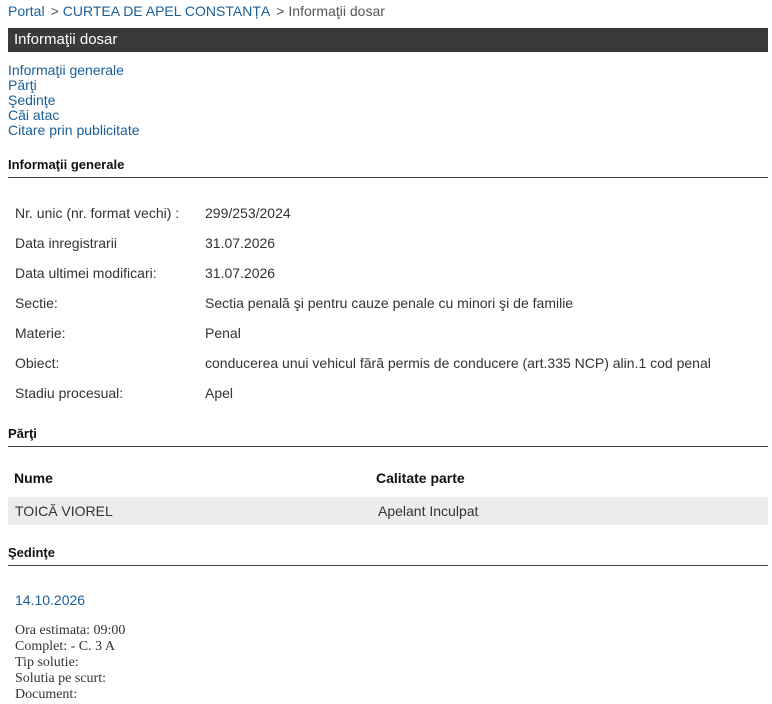 The width and height of the screenshot is (772, 704). What do you see at coordinates (74, 70) in the screenshot?
I see `toc-link-informatii-generale: Informaţii generale` at bounding box center [74, 70].